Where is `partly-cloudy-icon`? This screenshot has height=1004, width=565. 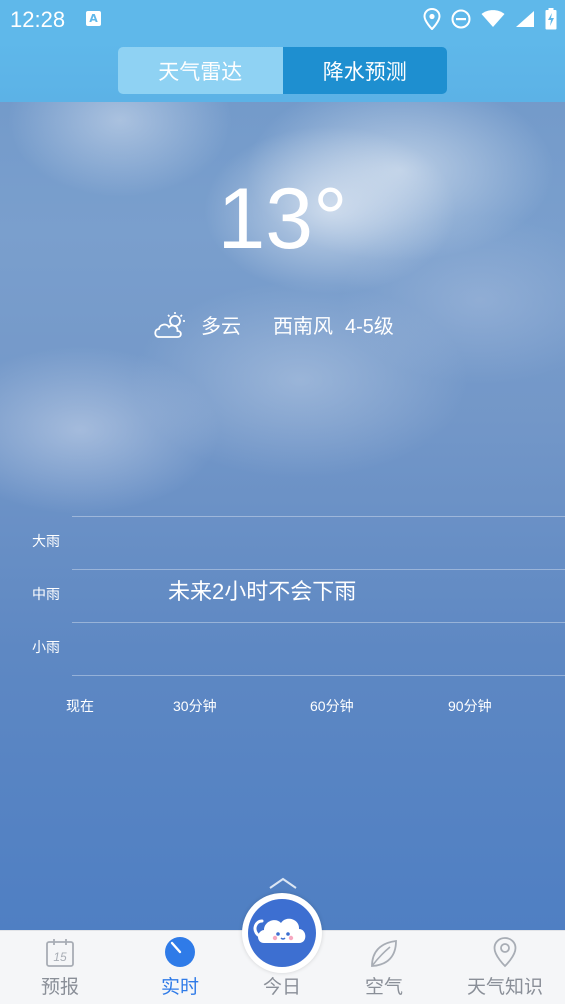 partly-cloudy-icon is located at coordinates (169, 324).